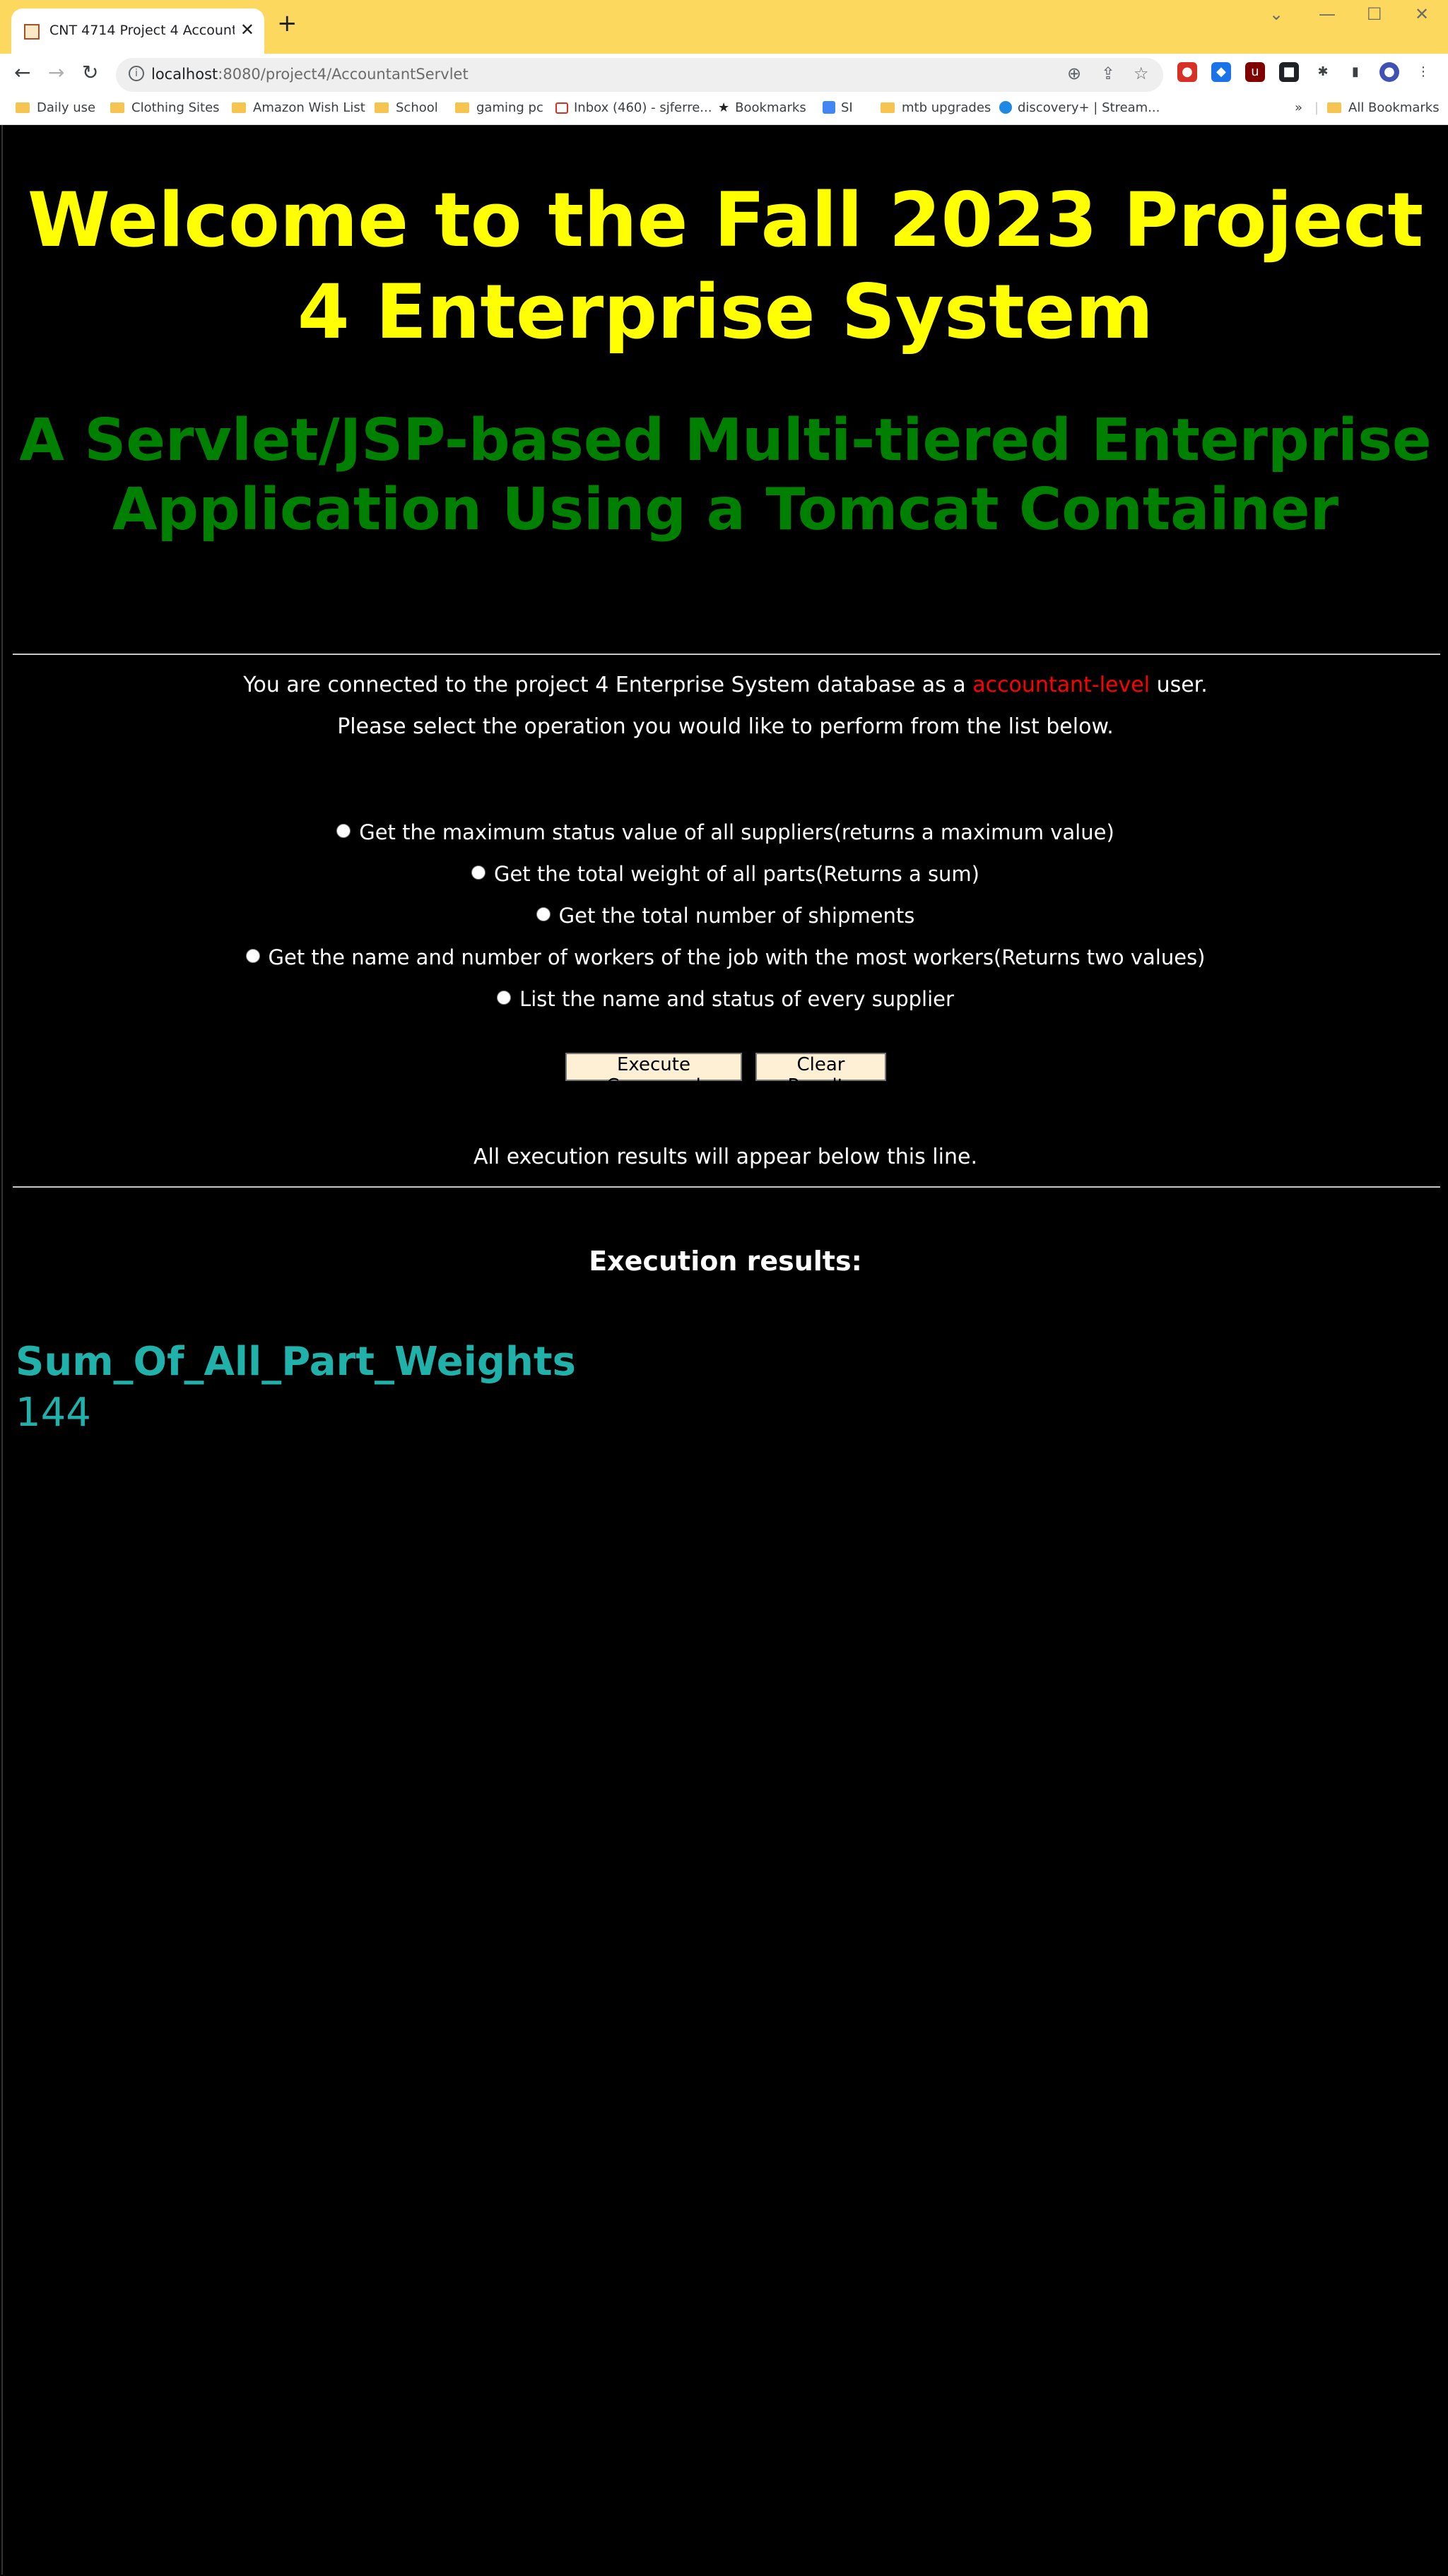 The image size is (1448, 2576). What do you see at coordinates (478, 872) in the screenshot?
I see `option-radio-total-weight` at bounding box center [478, 872].